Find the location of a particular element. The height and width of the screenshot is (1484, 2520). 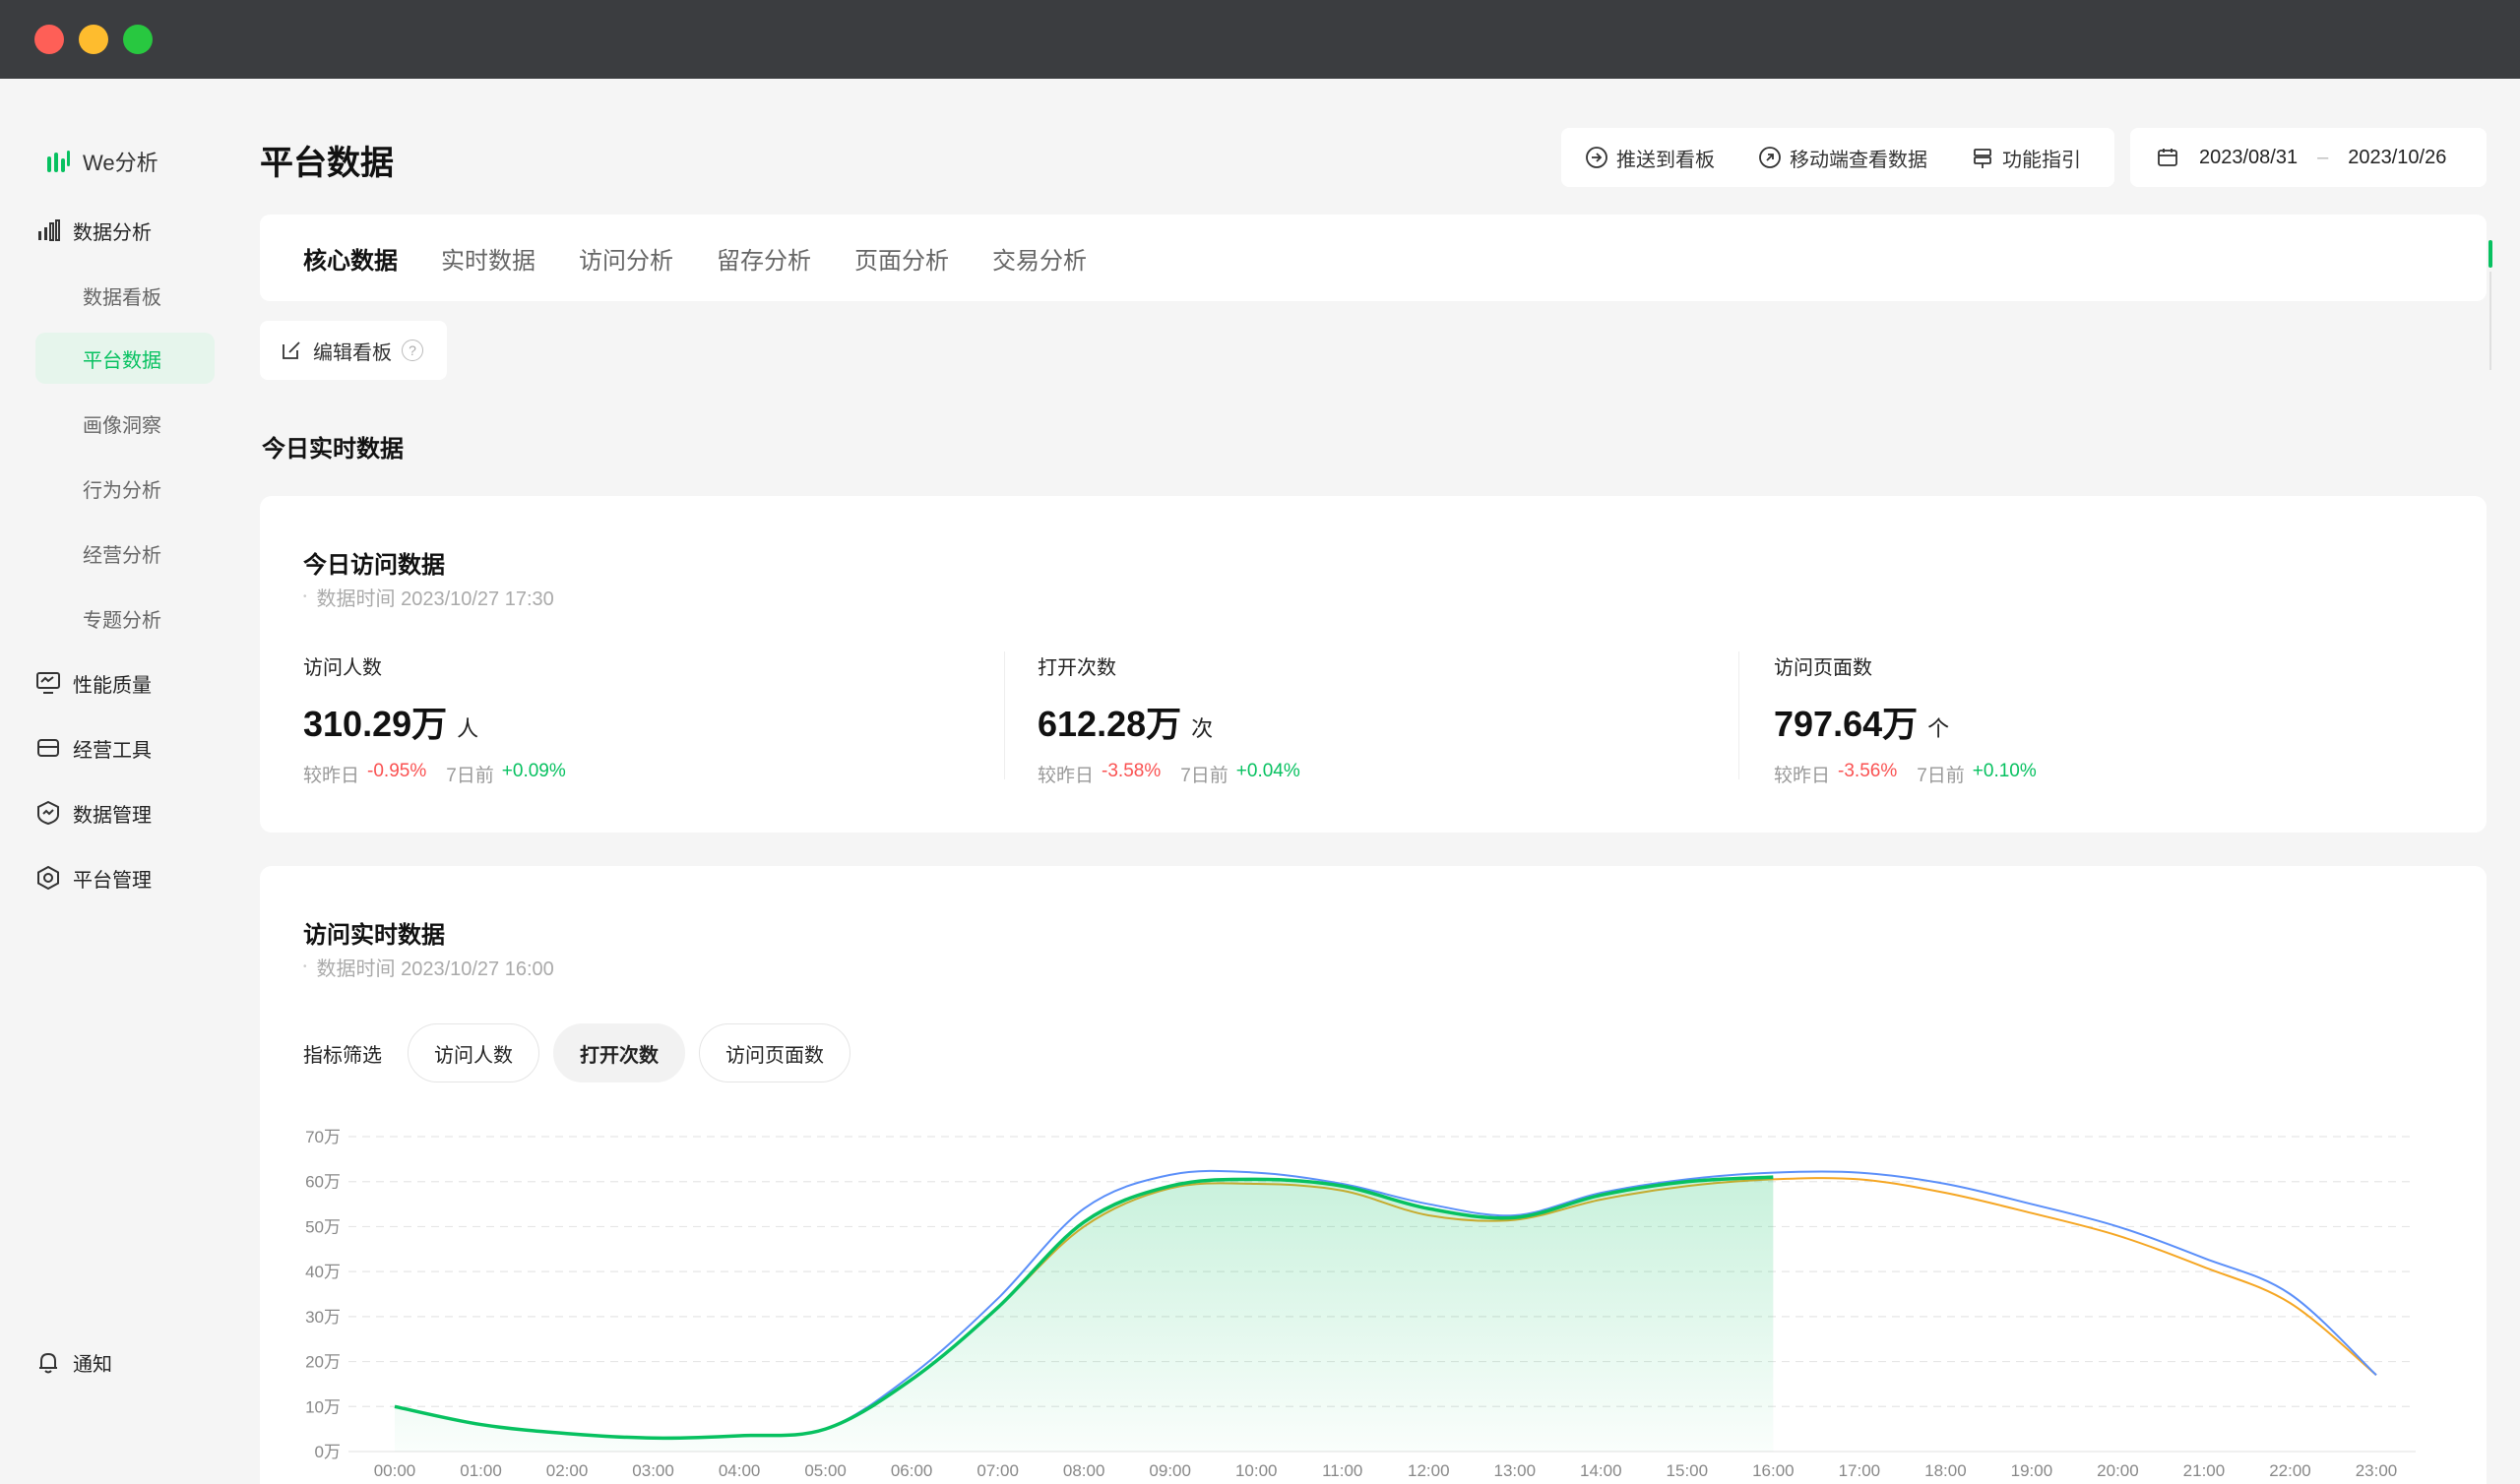

x-tick-label: 13:00 is located at coordinates (1515, 1470).